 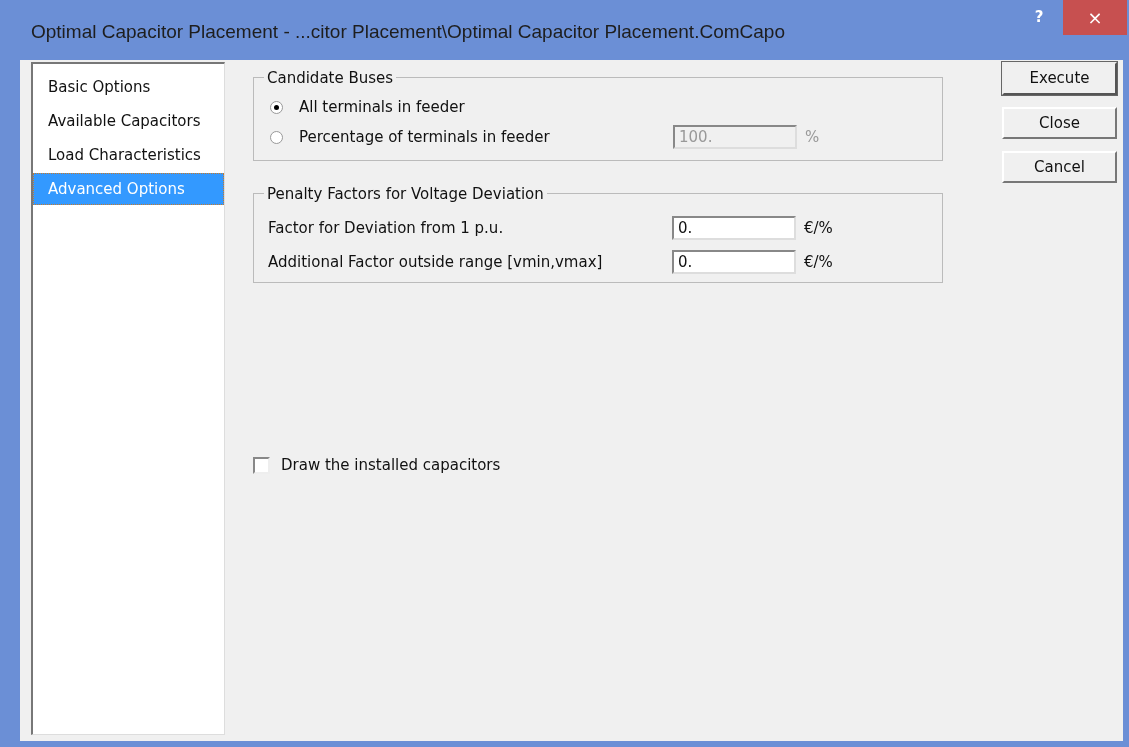 I want to click on sidebar-item: Basic Options, so click(x=128, y=87).